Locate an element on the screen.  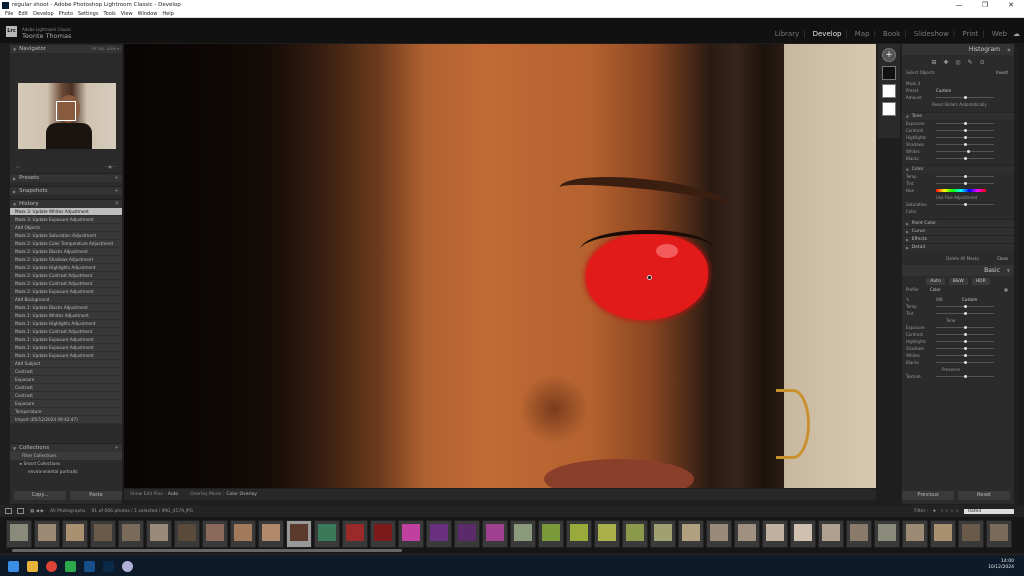
texture-slider: Texture is located at coordinates (958, 376).